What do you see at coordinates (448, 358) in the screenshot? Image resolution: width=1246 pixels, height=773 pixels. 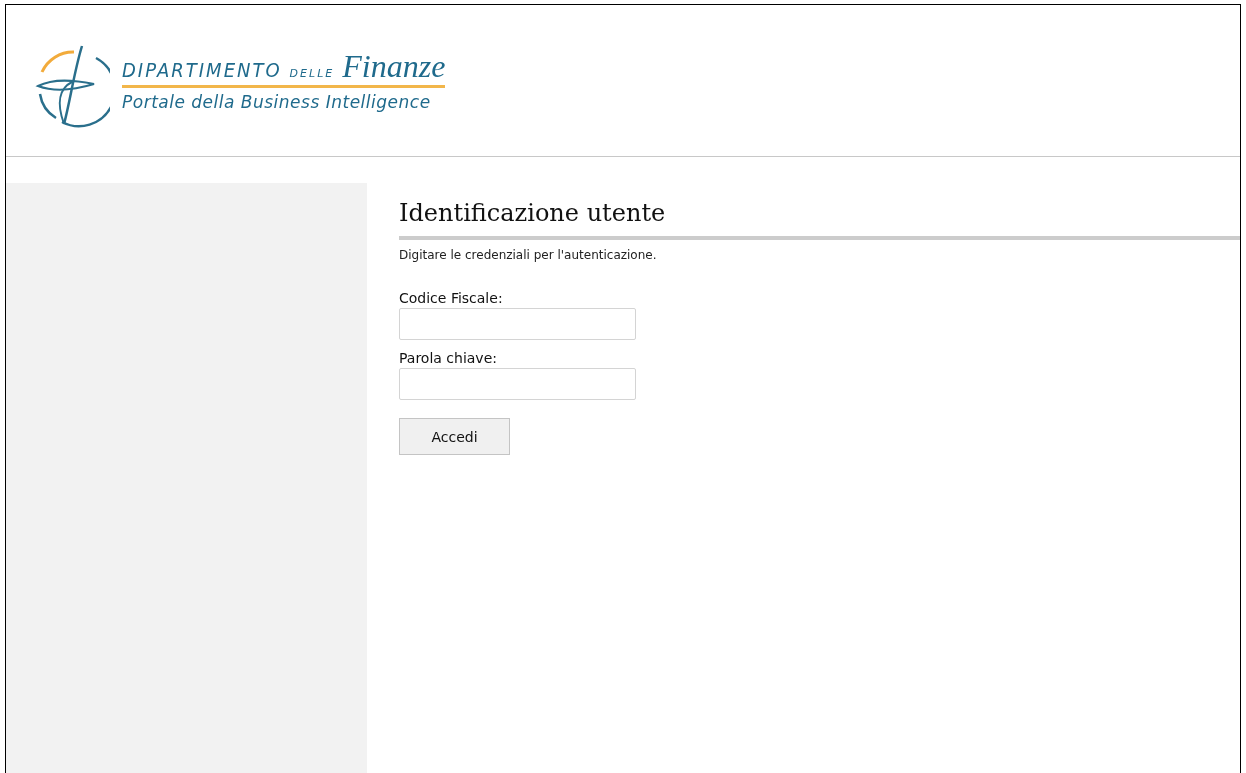 I see `field-label: Parola chiave:` at bounding box center [448, 358].